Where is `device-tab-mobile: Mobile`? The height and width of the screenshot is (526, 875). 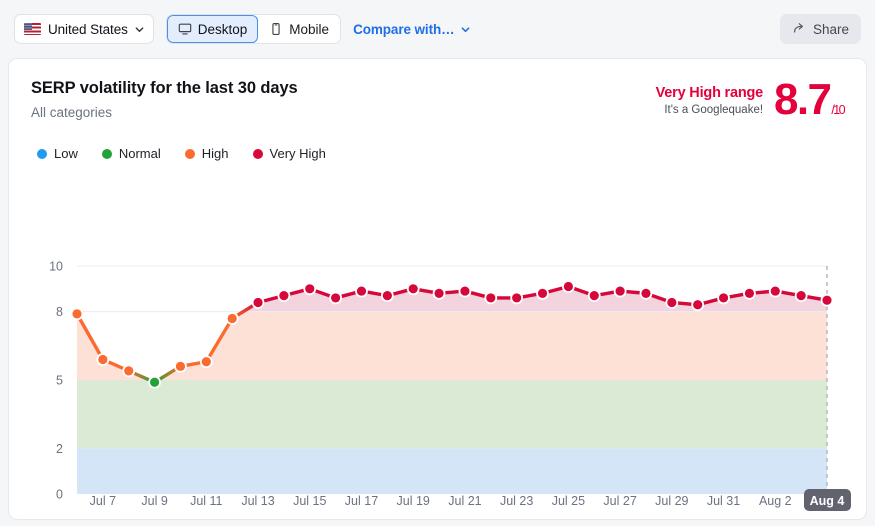 device-tab-mobile: Mobile is located at coordinates (299, 29).